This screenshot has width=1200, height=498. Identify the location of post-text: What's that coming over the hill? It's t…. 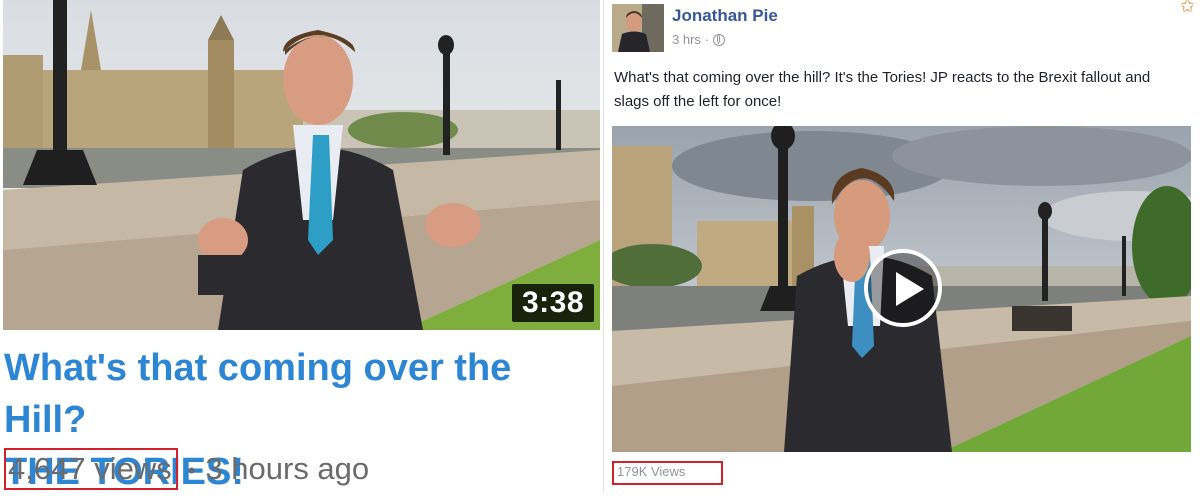
(882, 89).